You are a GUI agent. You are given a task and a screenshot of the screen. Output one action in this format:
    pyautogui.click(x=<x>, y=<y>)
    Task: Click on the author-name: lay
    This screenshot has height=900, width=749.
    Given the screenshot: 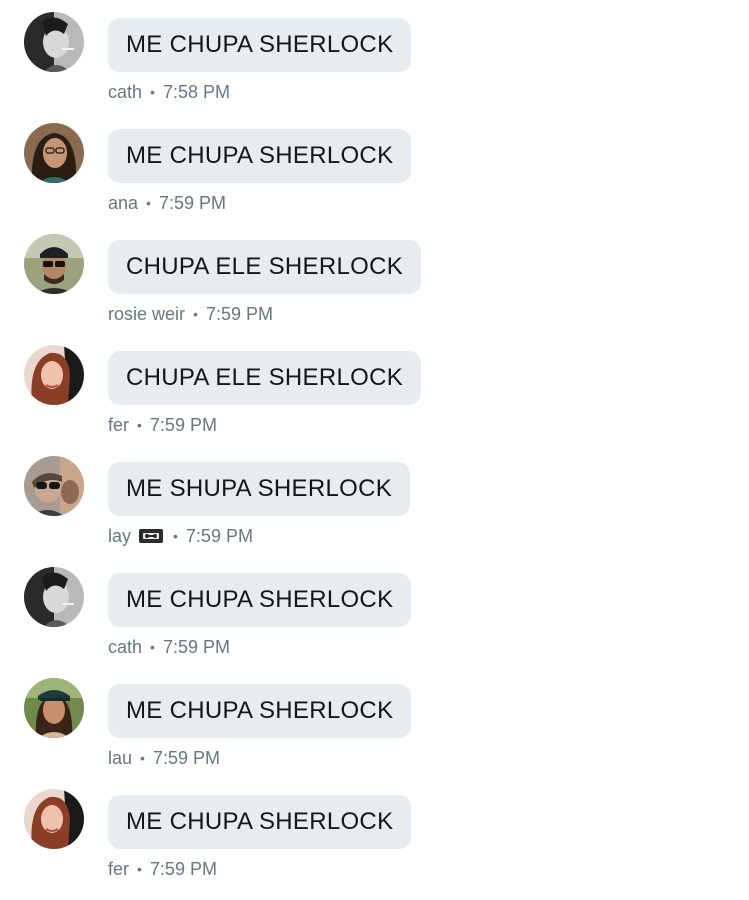 What is the action you would take?
    pyautogui.click(x=119, y=536)
    